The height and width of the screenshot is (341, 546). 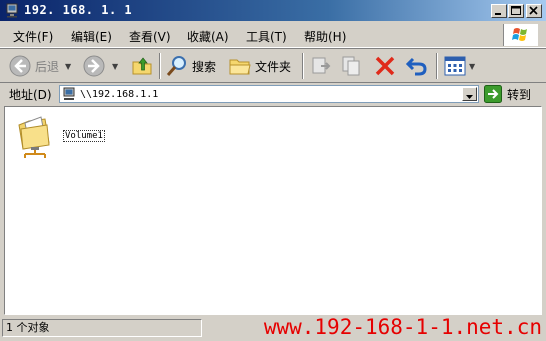 I want to click on shared-folder-icon, so click(x=34, y=137).